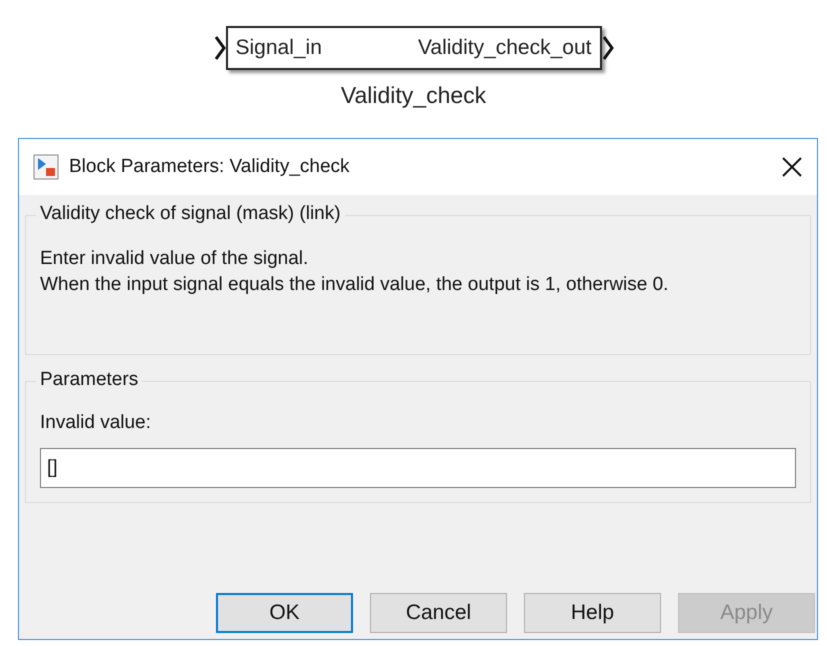 Image resolution: width=827 pixels, height=646 pixels. What do you see at coordinates (355, 285) in the screenshot?
I see `description-text: When the input signal equals the invalid value, the output is 1, otherwise 0.` at bounding box center [355, 285].